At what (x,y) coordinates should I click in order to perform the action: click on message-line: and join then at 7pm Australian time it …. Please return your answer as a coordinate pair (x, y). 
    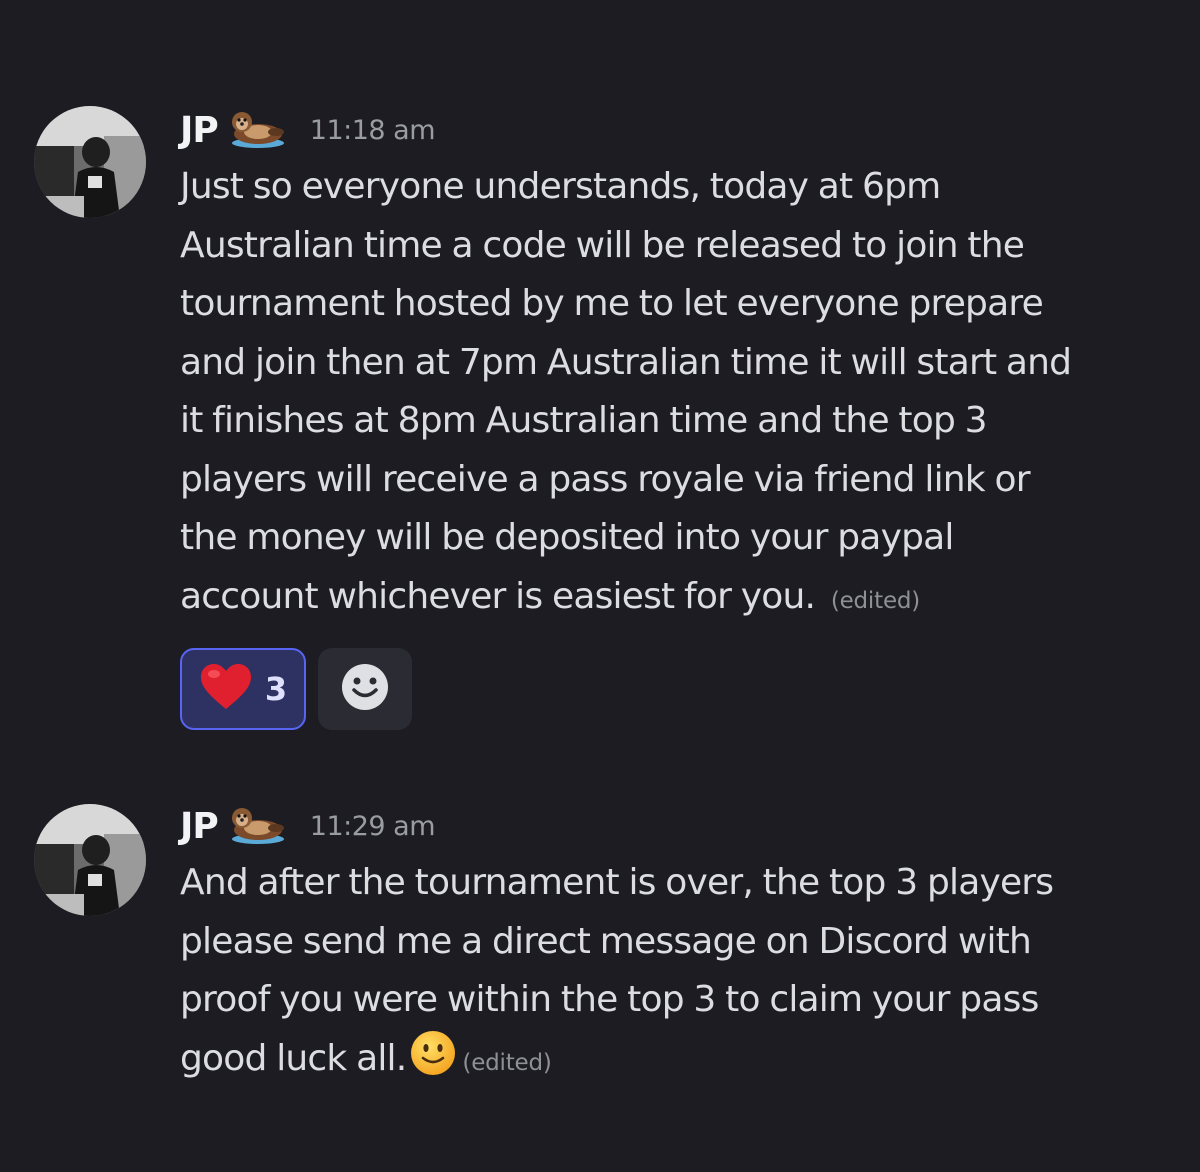
    Looking at the image, I should click on (626, 362).